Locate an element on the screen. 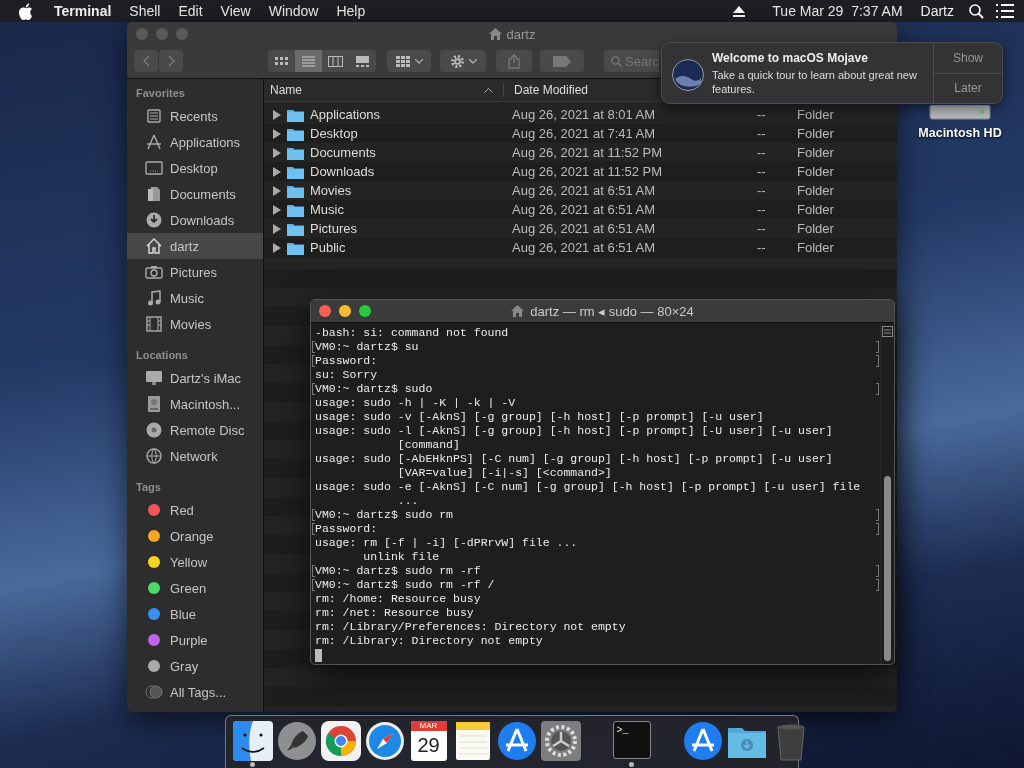 This screenshot has width=1024, height=768. menu-clock: Tue Mar 29 7:37 AM is located at coordinates (837, 11).